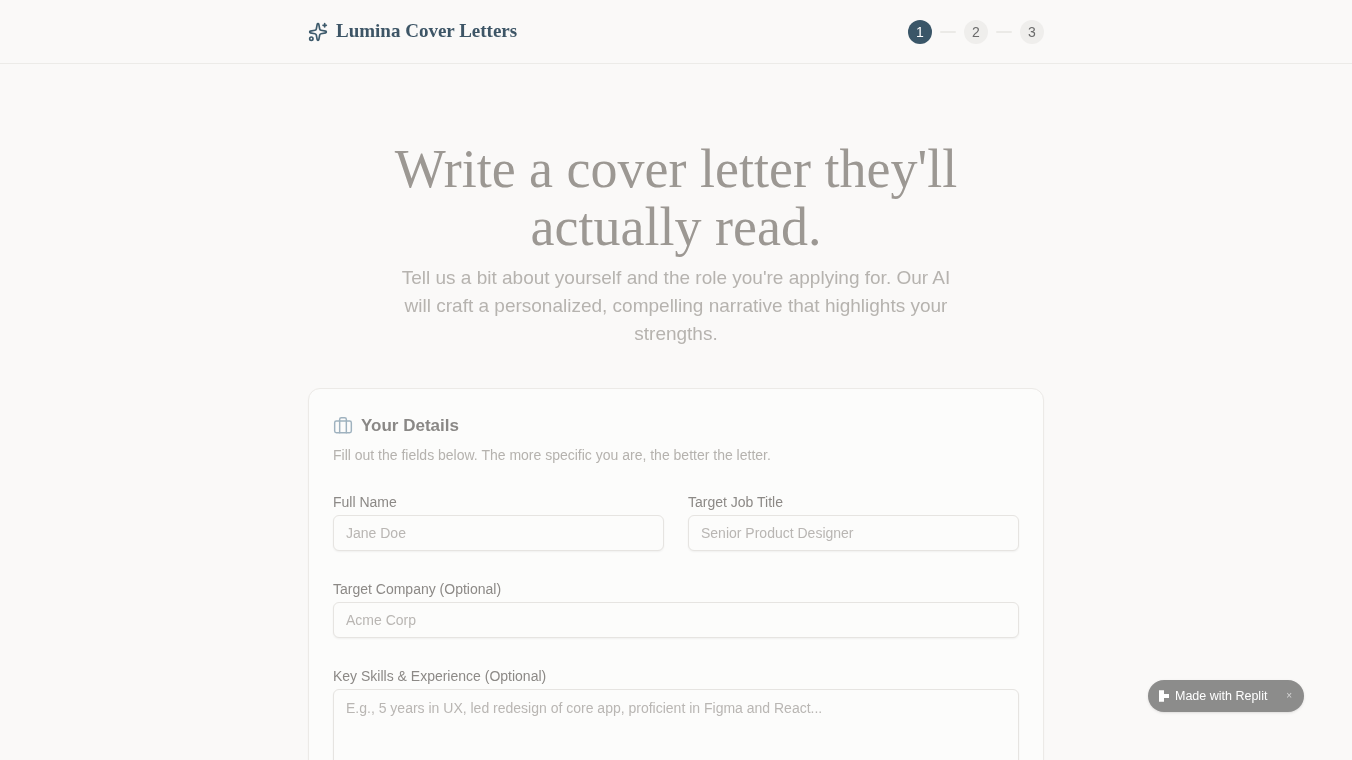 This screenshot has width=1352, height=760. I want to click on made-with-badge: Made with Replit ×, so click(1226, 696).